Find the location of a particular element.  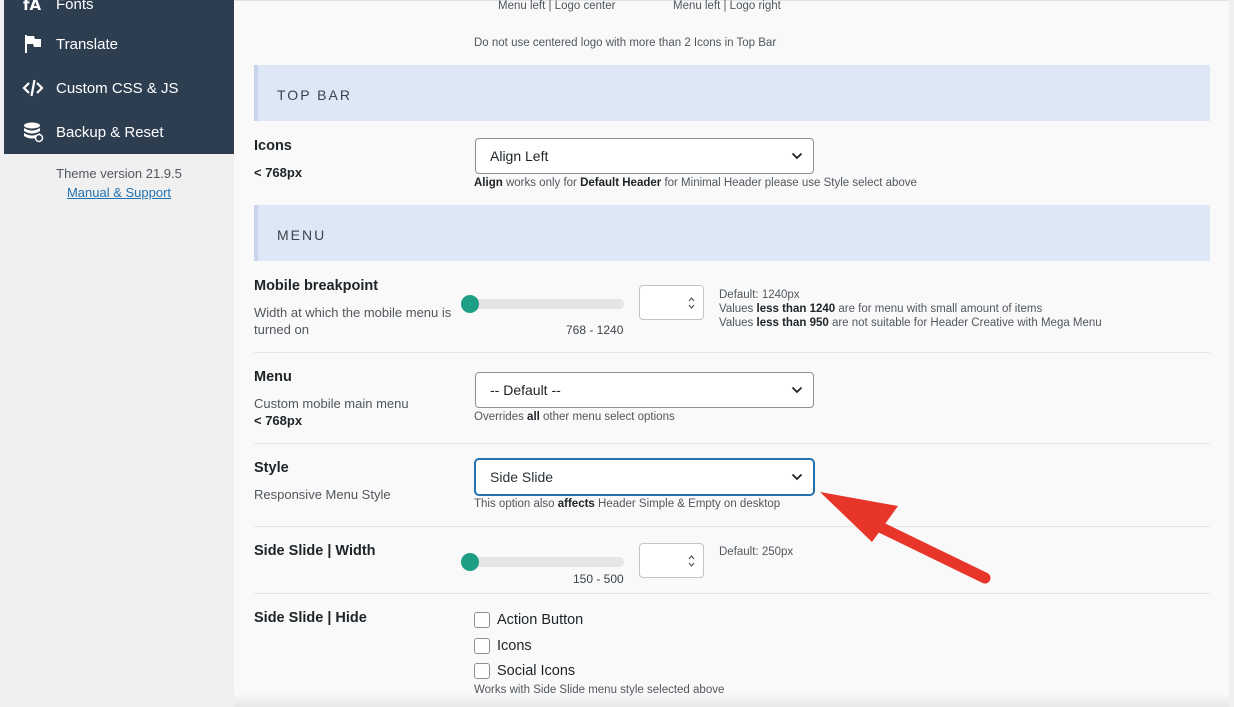

flag-icon is located at coordinates (33, 44).